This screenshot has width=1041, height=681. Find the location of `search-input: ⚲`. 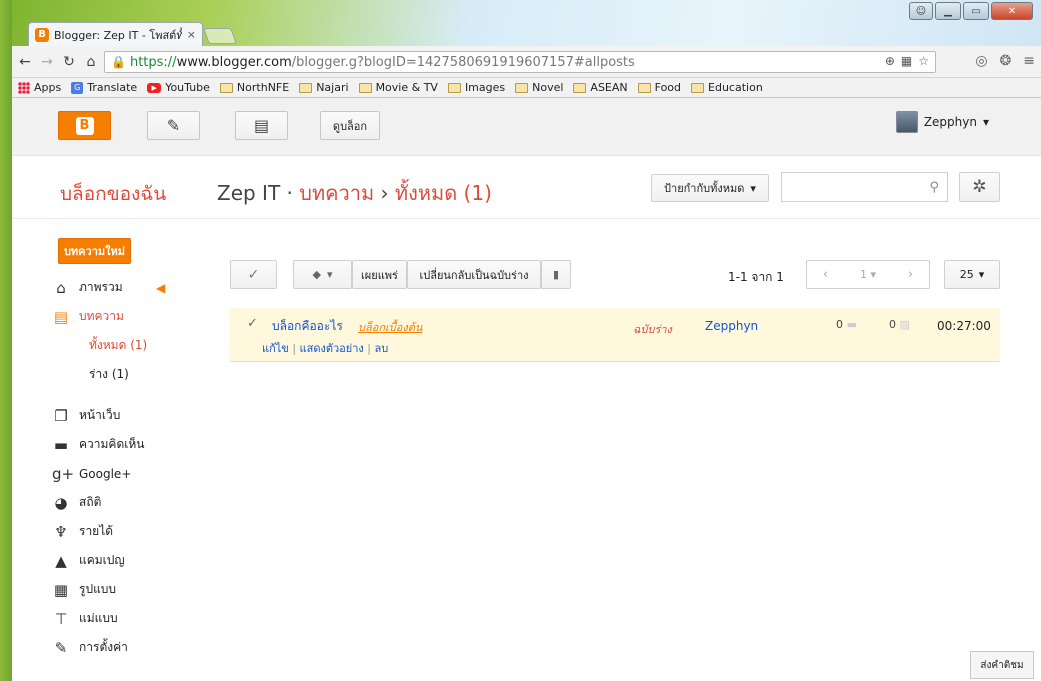

search-input: ⚲ is located at coordinates (864, 187).